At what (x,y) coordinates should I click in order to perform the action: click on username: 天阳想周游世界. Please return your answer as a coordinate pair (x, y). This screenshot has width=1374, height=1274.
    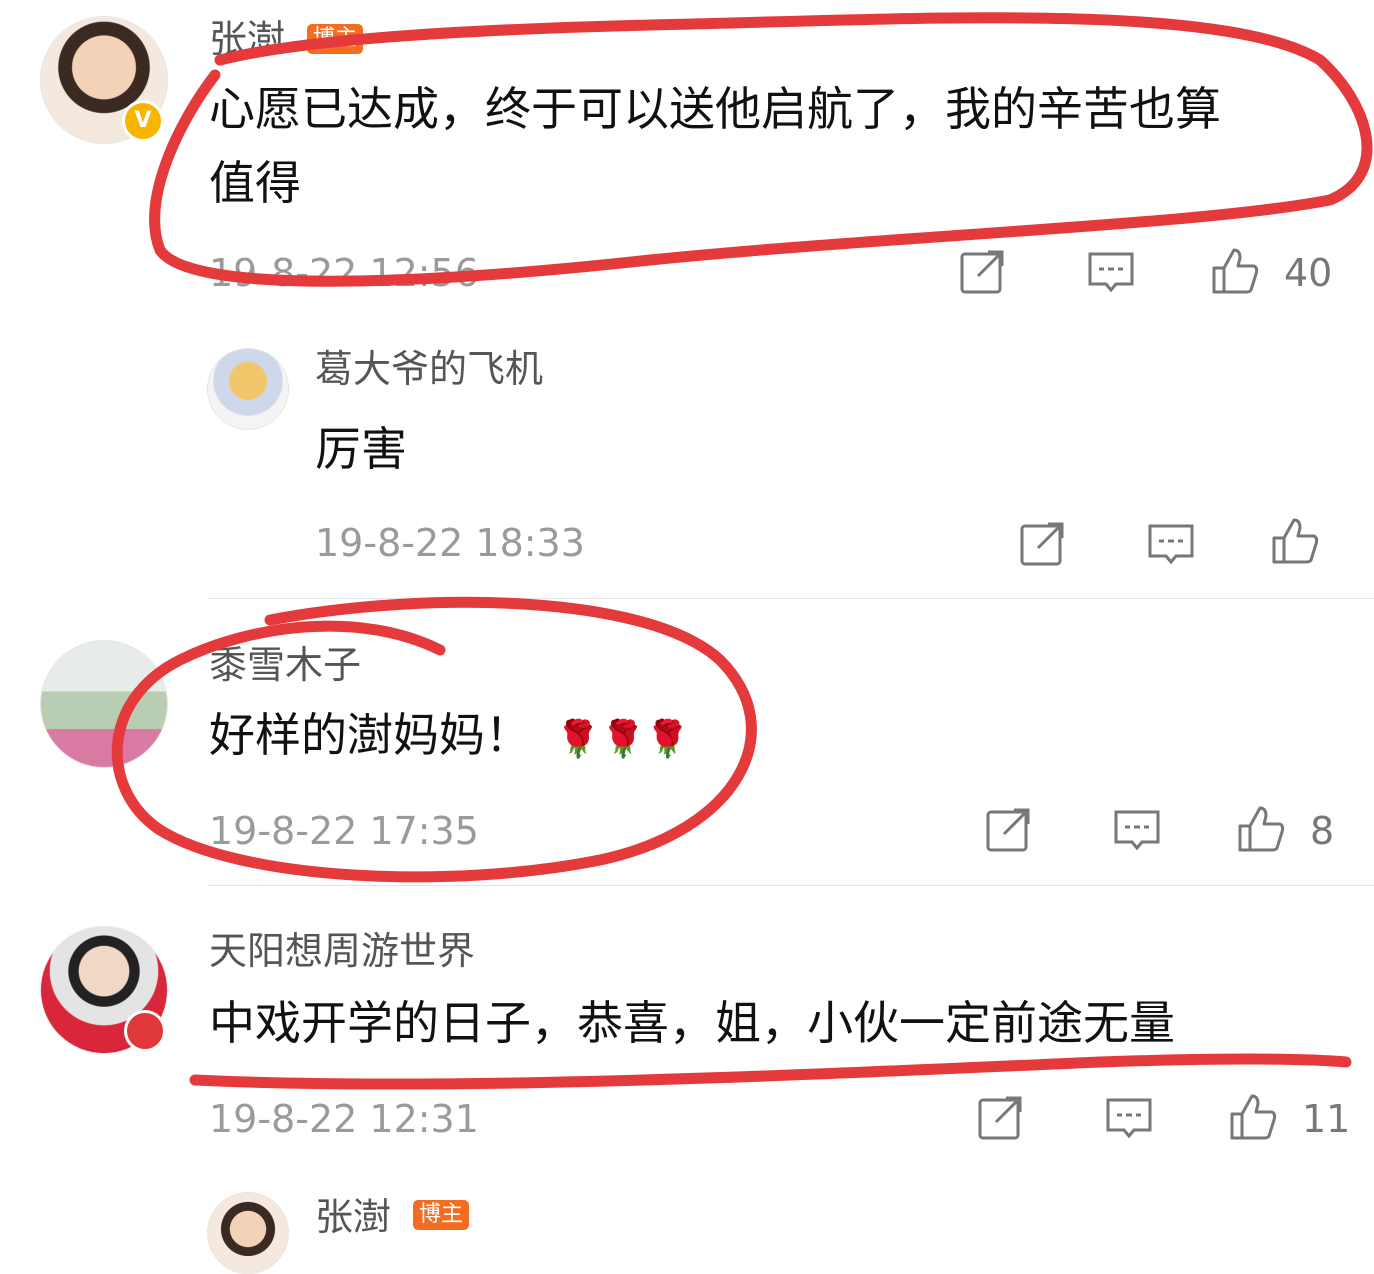
    Looking at the image, I should click on (342, 951).